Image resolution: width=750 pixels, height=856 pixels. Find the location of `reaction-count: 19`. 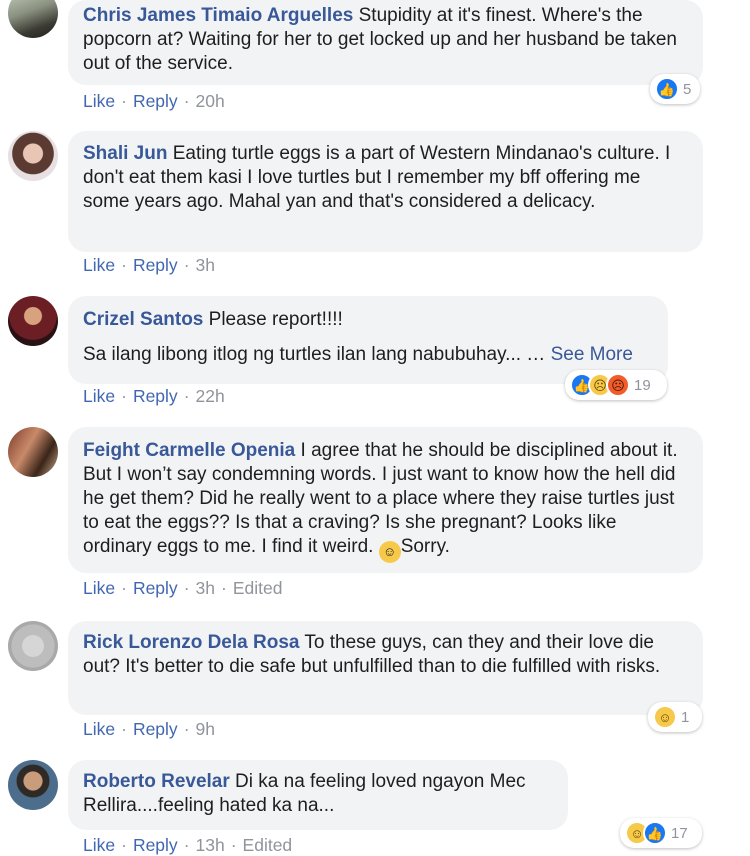

reaction-count: 19 is located at coordinates (642, 385).